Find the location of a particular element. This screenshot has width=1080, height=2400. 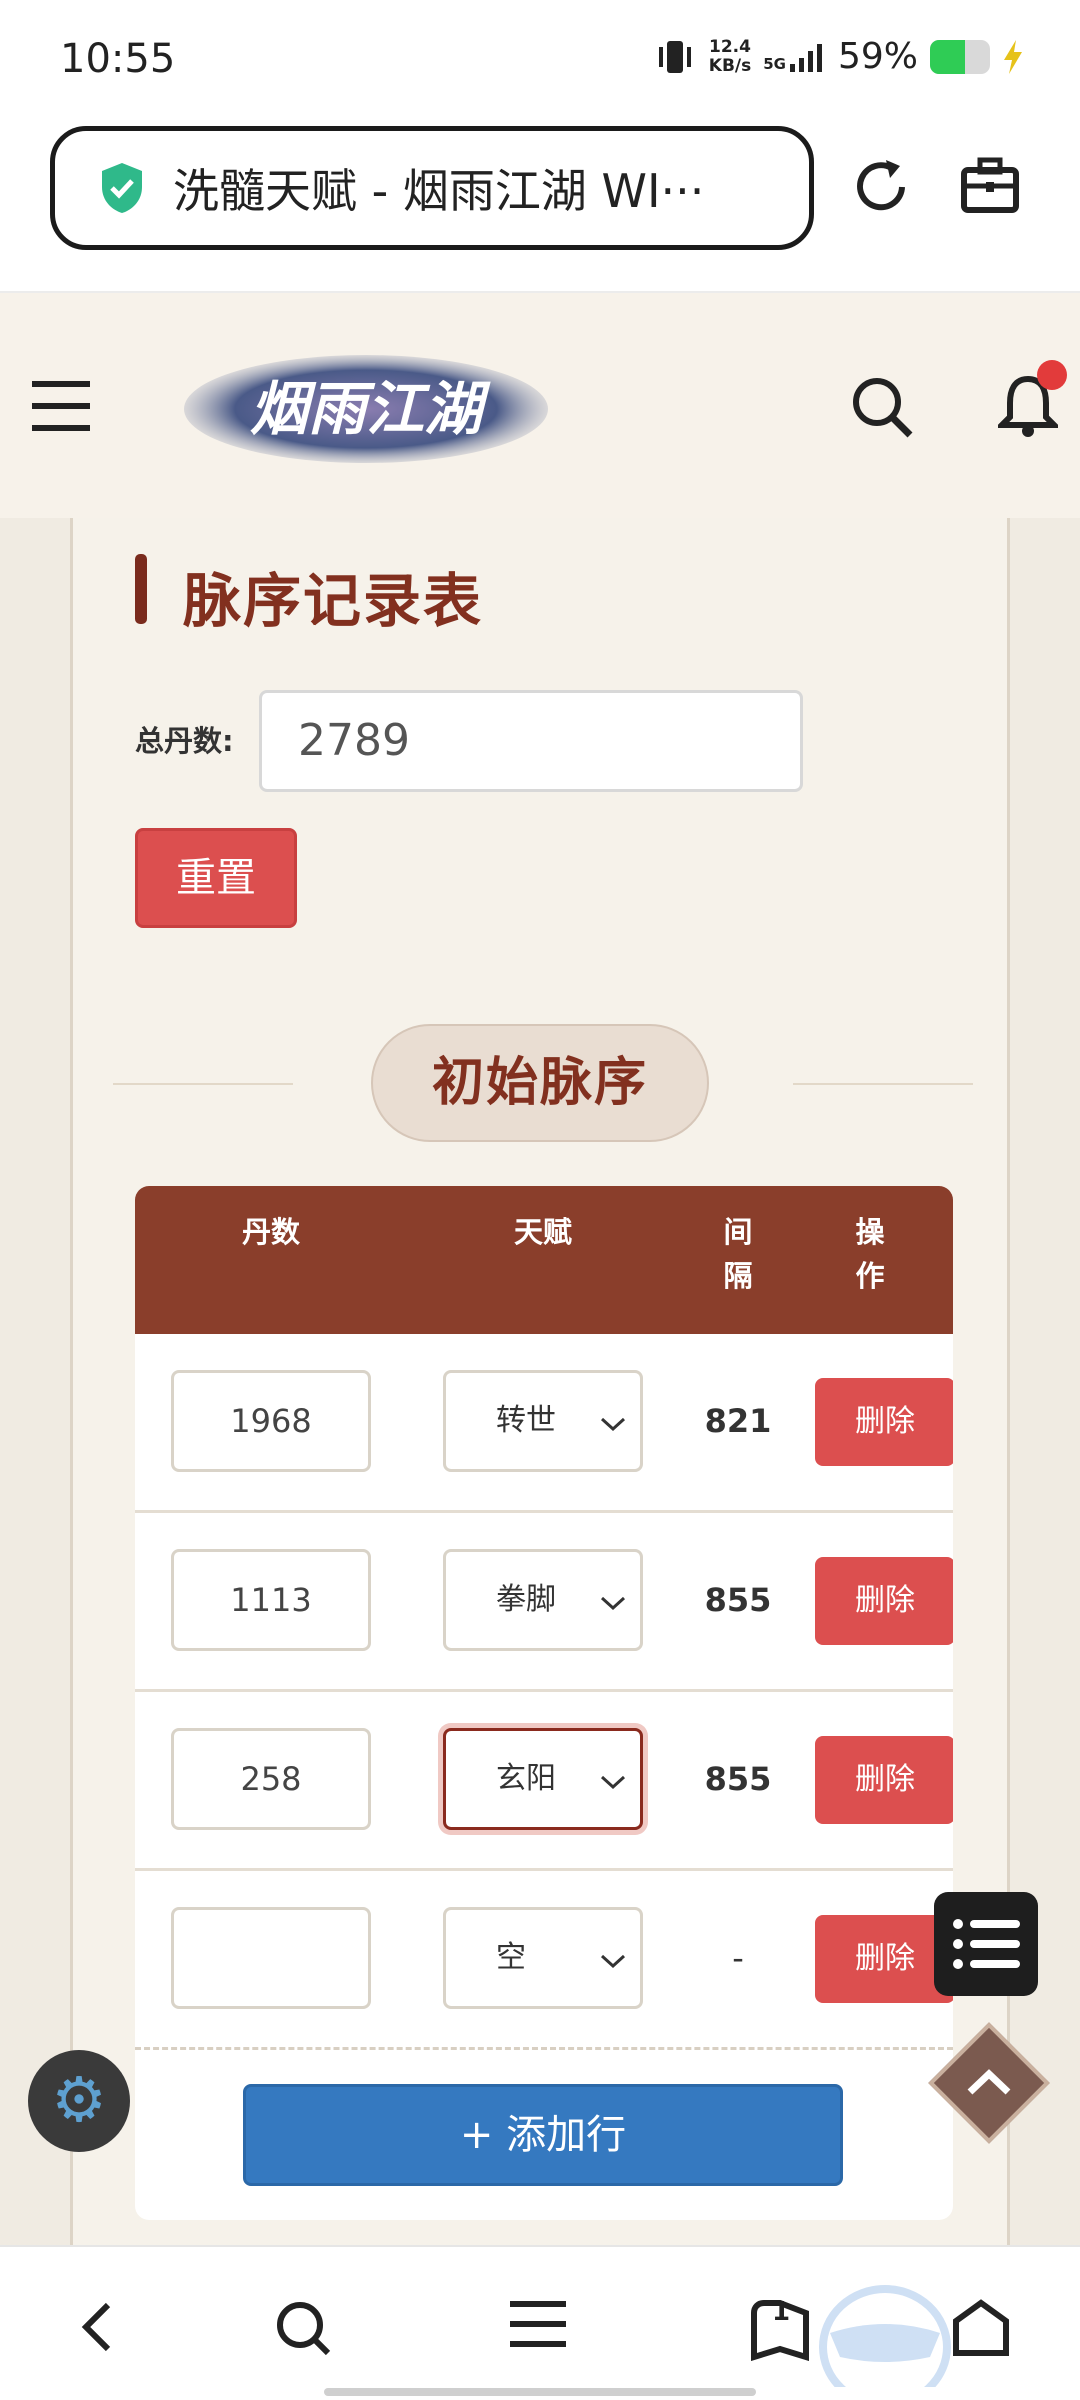

table-row: 空 - 删除 is located at coordinates (544, 1960).